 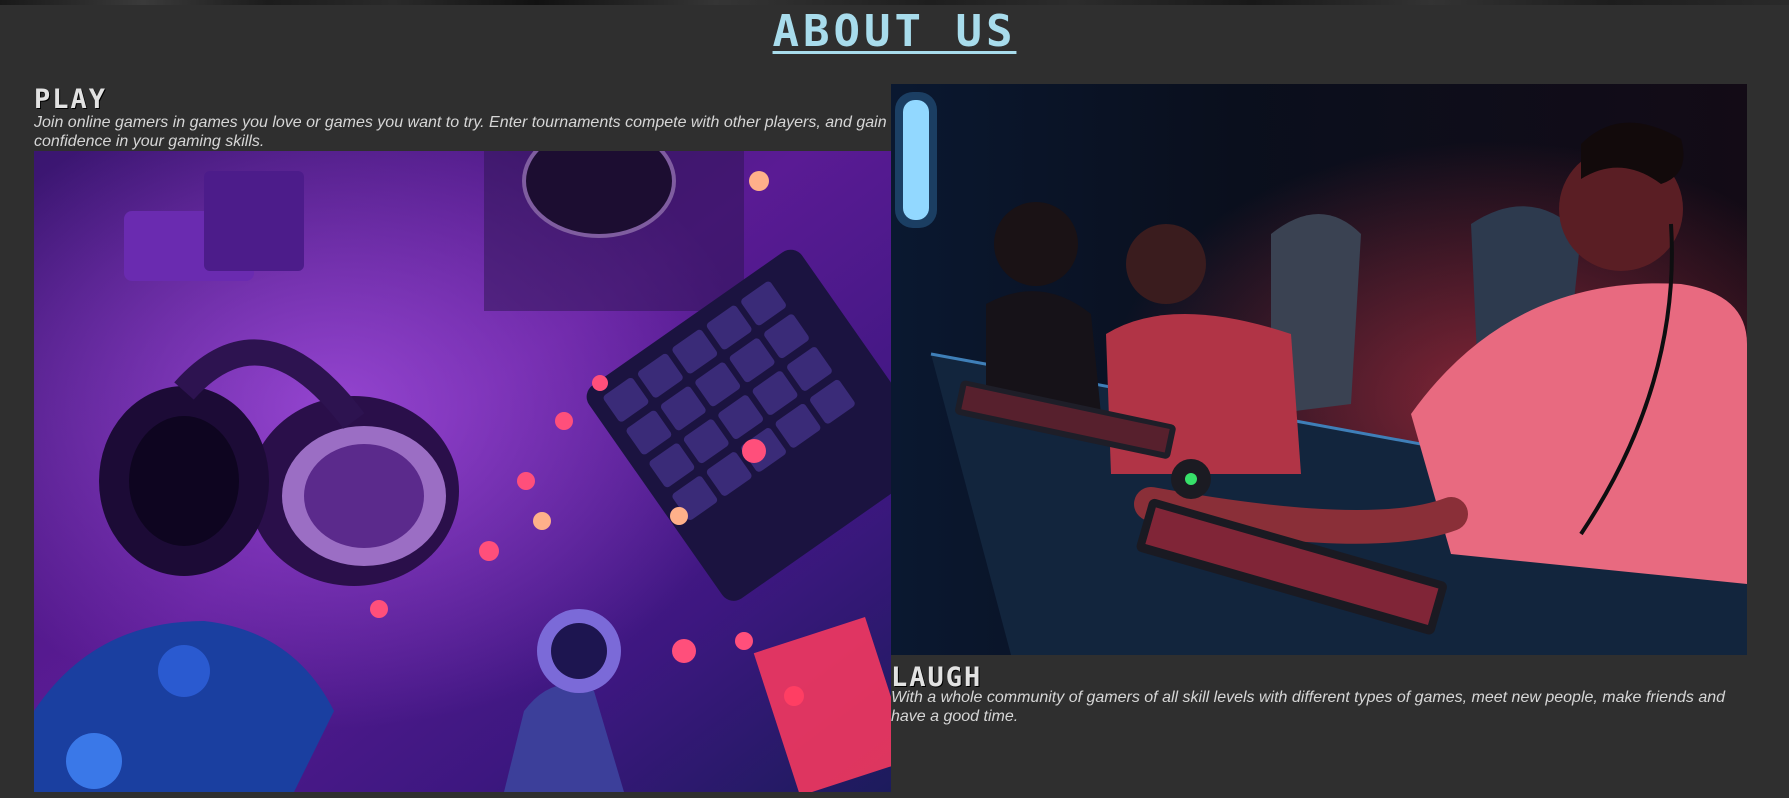 What do you see at coordinates (71, 99) in the screenshot?
I see `section-title-play: PLAY` at bounding box center [71, 99].